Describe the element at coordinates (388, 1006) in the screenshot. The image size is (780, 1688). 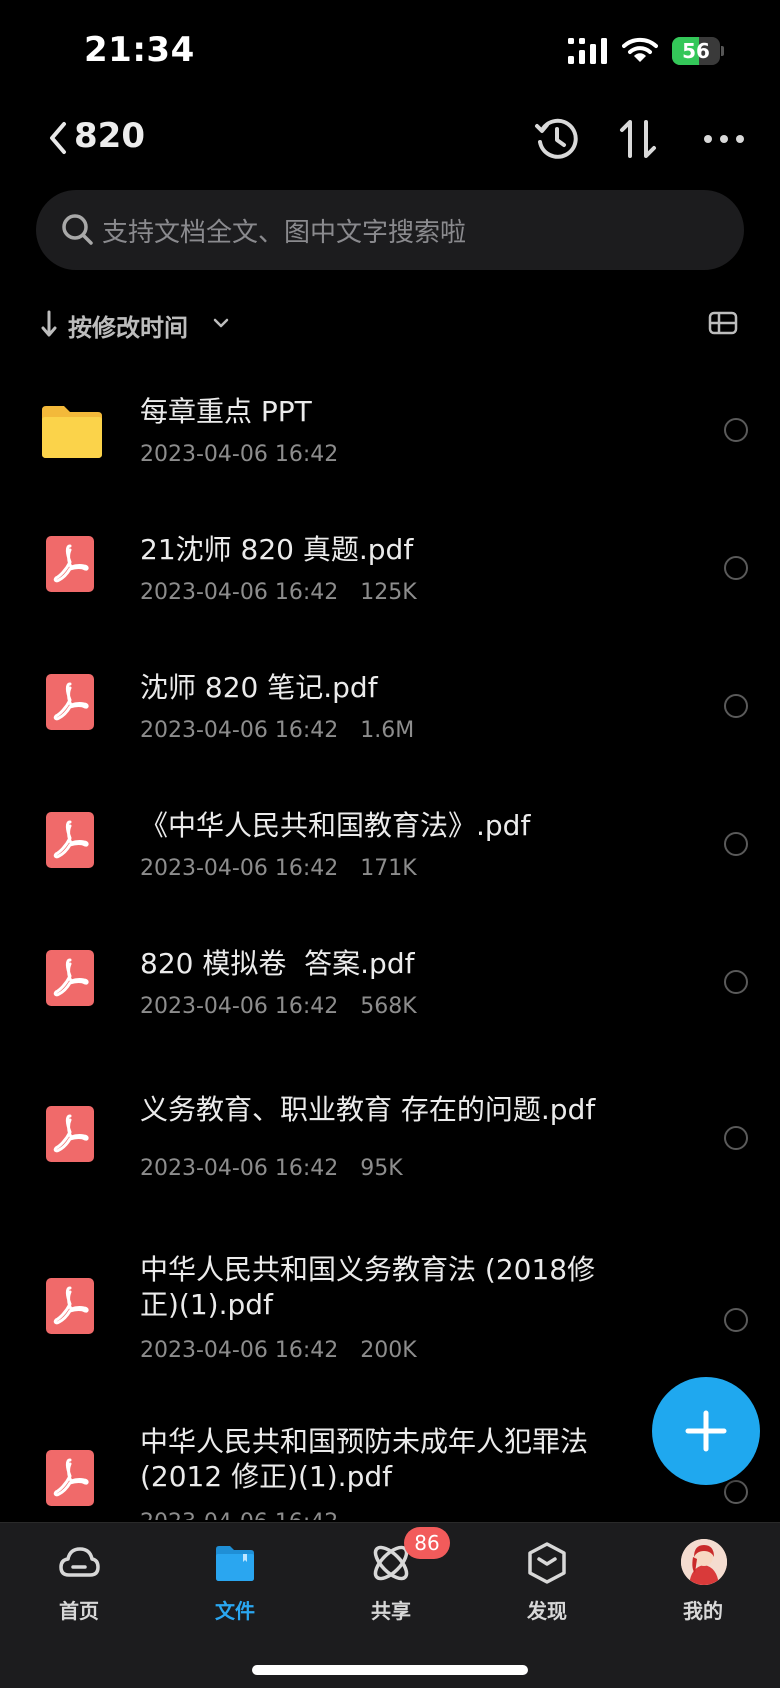
I see `file-size: 568K` at that location.